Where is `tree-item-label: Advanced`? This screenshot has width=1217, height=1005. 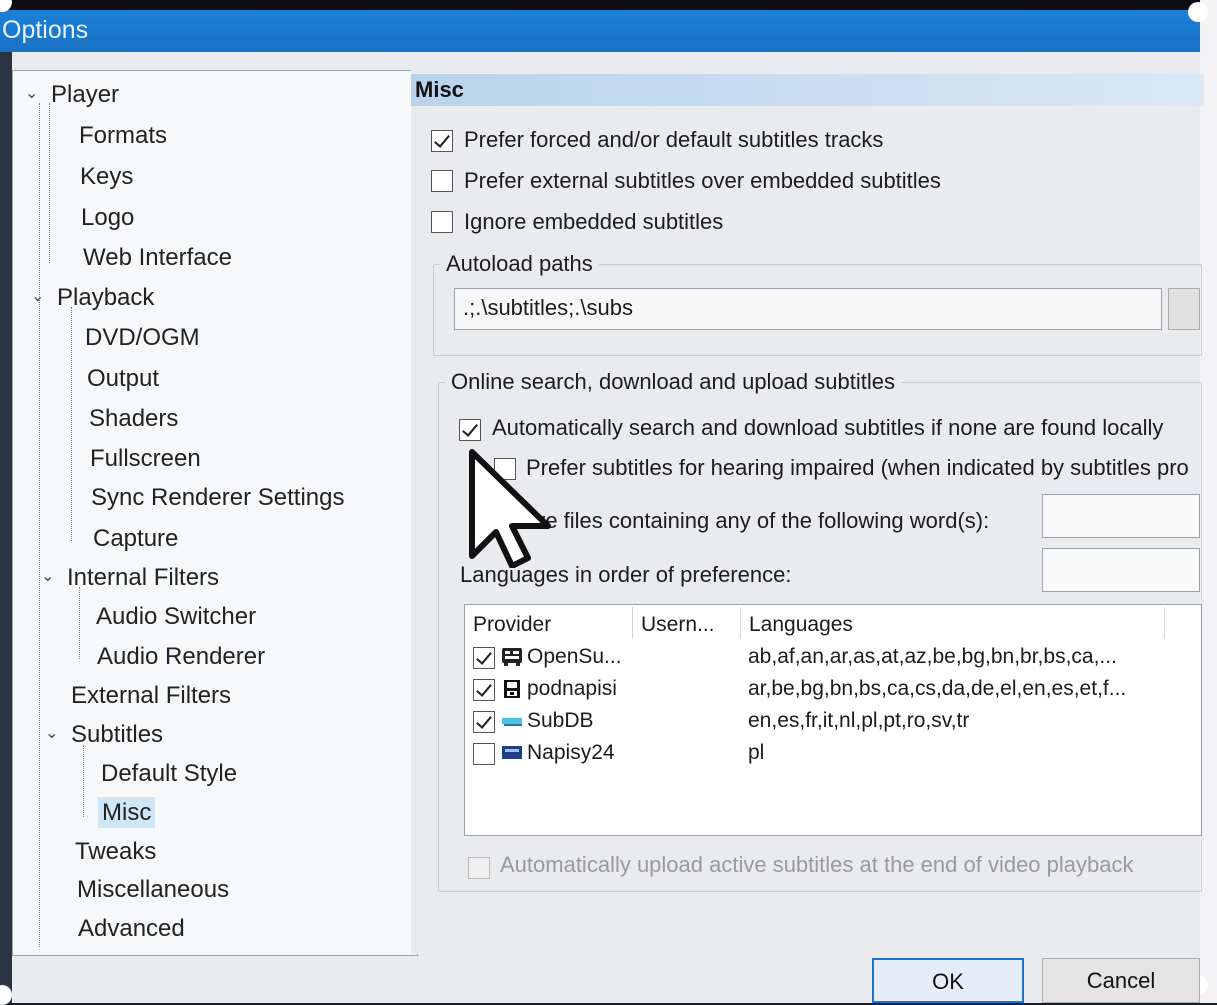
tree-item-label: Advanced is located at coordinates (131, 928).